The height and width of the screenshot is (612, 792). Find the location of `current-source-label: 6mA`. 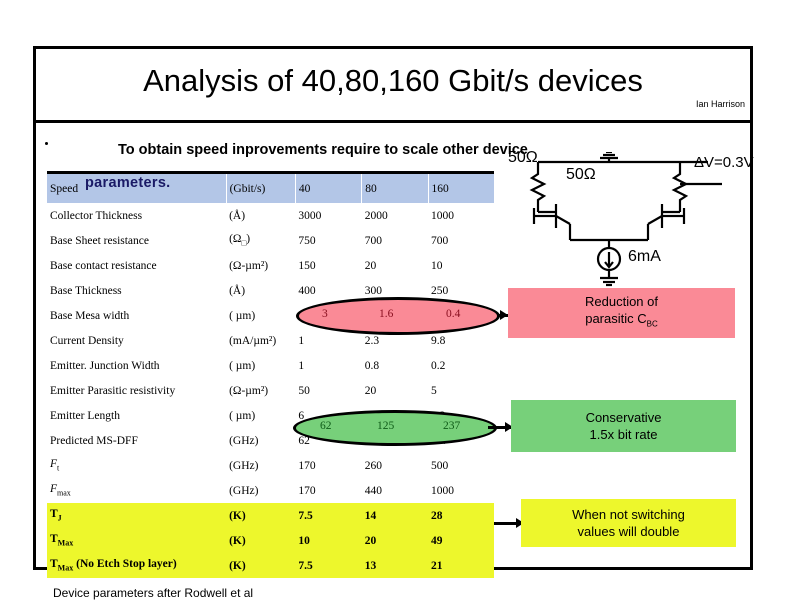

current-source-label: 6mA is located at coordinates (644, 256).